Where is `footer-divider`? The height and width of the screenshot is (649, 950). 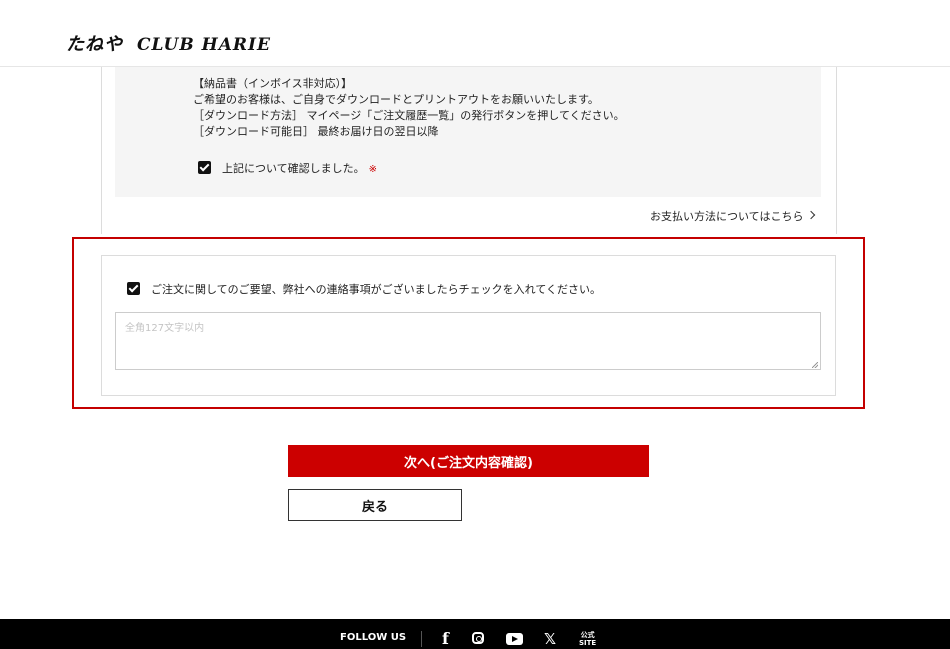
footer-divider is located at coordinates (421, 639).